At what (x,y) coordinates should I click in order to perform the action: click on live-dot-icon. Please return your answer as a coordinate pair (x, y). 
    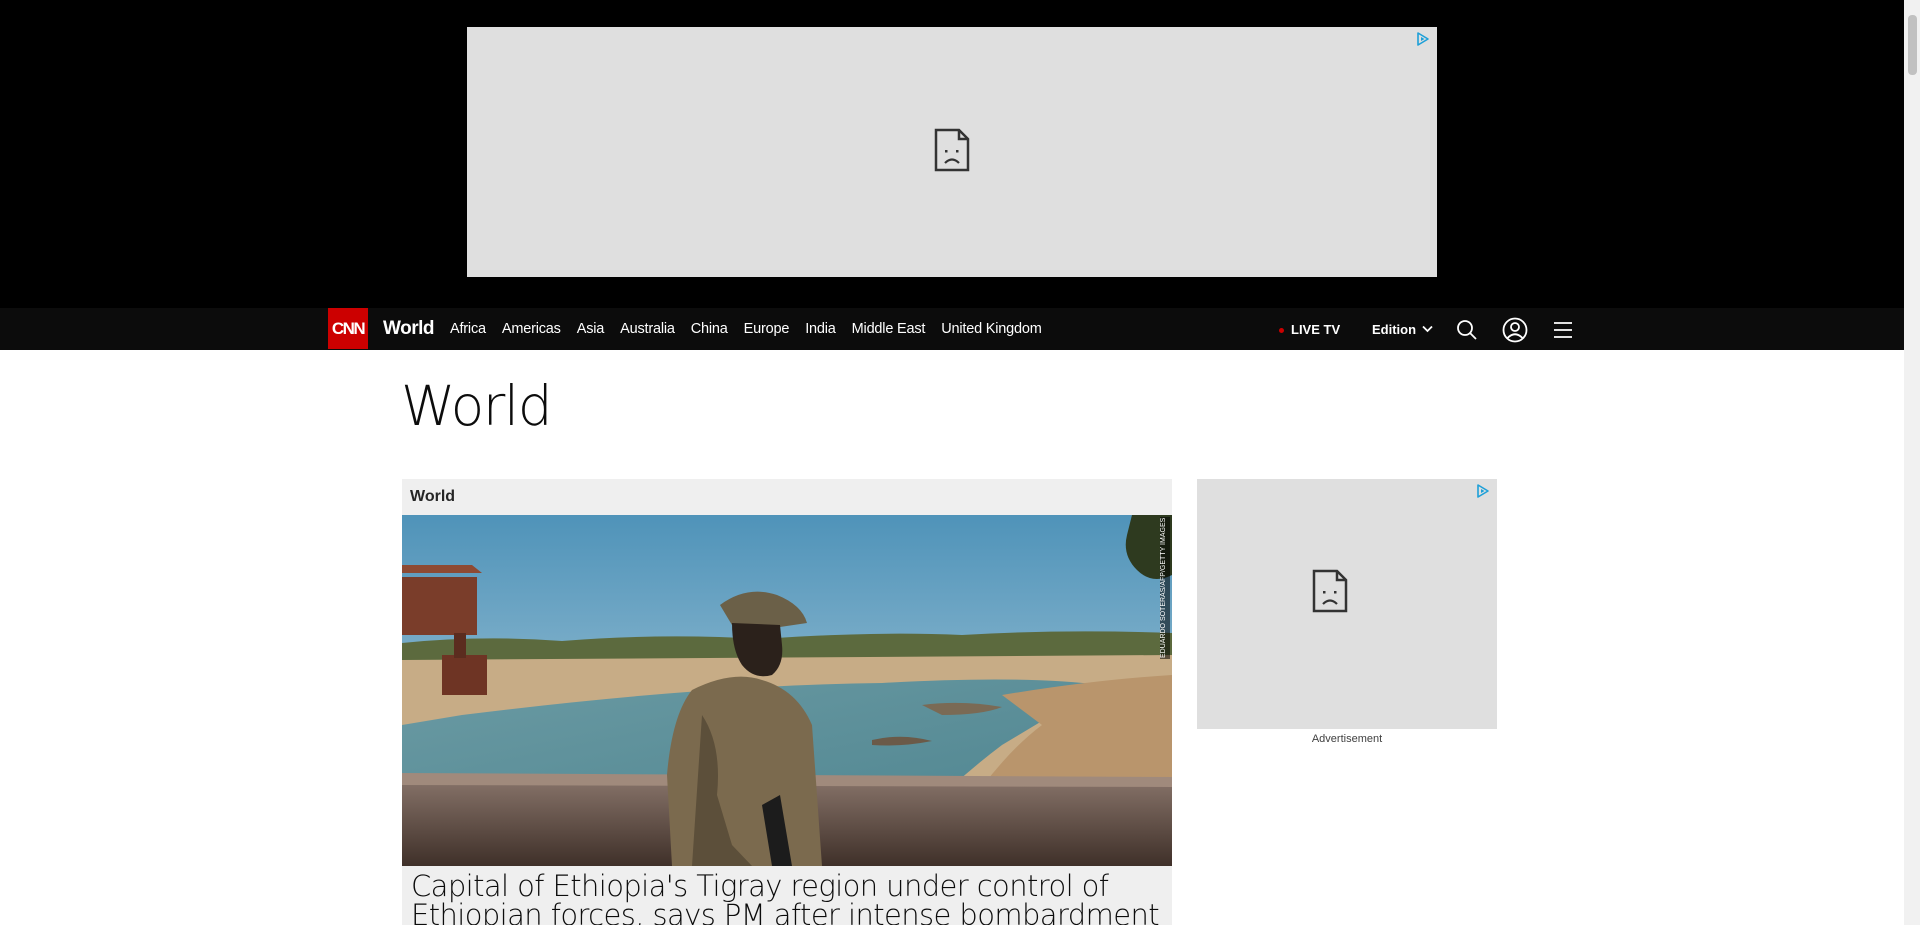
    Looking at the image, I should click on (1281, 330).